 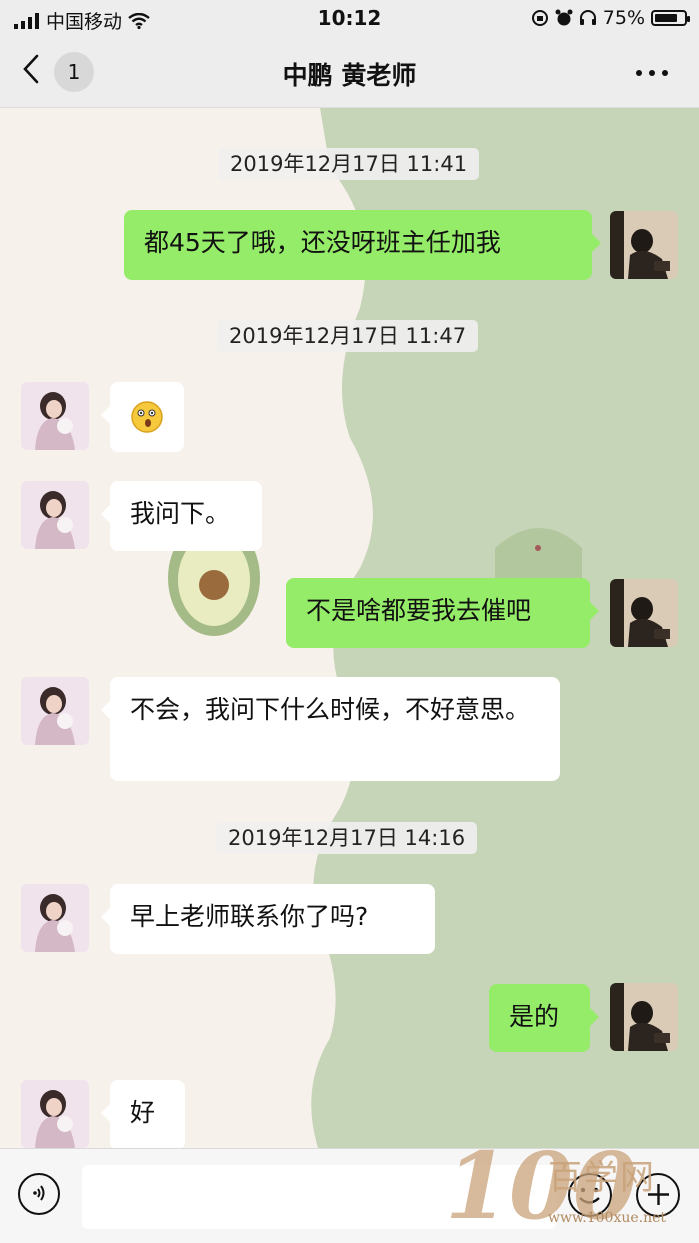 What do you see at coordinates (147, 417) in the screenshot?
I see `surprised-emoji-icon` at bounding box center [147, 417].